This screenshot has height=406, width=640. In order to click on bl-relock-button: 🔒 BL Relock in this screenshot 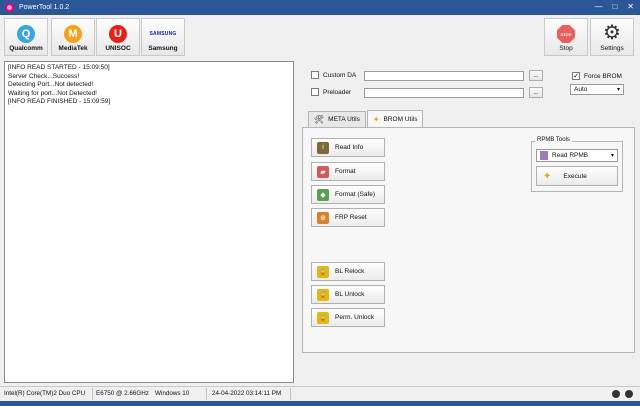, I will do `click(348, 271)`.